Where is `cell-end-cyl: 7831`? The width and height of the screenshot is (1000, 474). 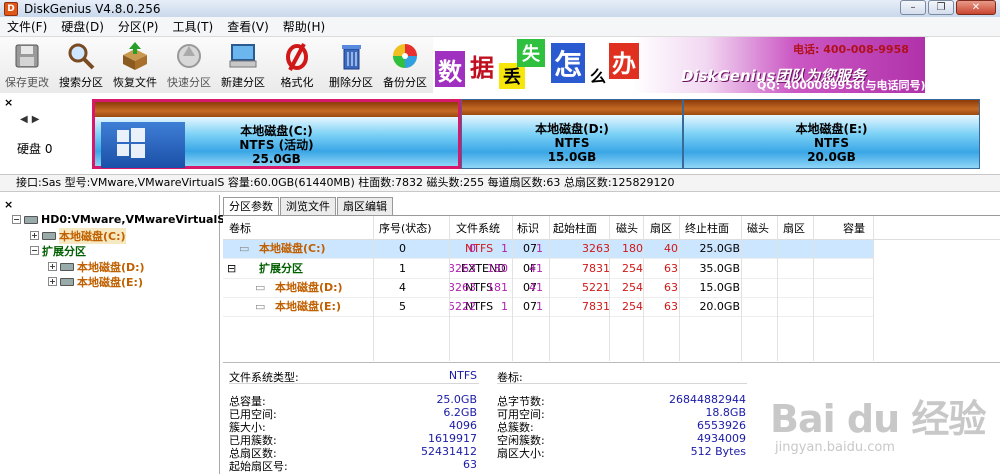
cell-end-cyl: 7831 is located at coordinates (596, 306).